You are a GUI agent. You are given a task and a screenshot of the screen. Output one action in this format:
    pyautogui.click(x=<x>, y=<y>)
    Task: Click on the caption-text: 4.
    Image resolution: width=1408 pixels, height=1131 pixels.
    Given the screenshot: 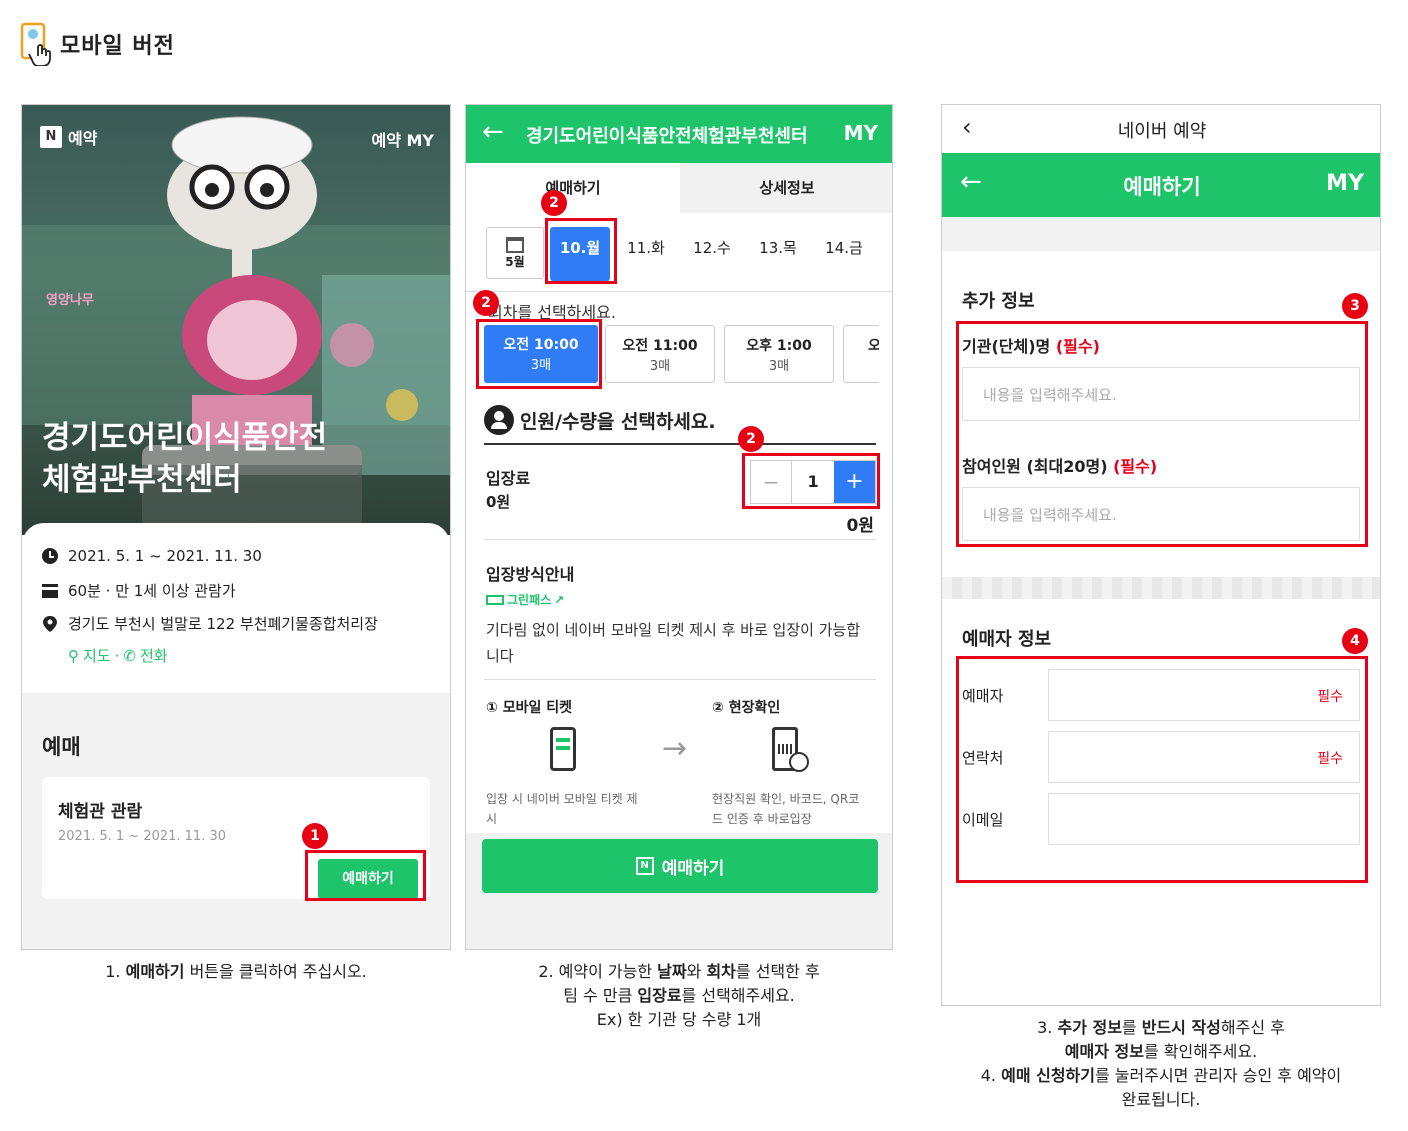 What is the action you would take?
    pyautogui.click(x=991, y=1075)
    